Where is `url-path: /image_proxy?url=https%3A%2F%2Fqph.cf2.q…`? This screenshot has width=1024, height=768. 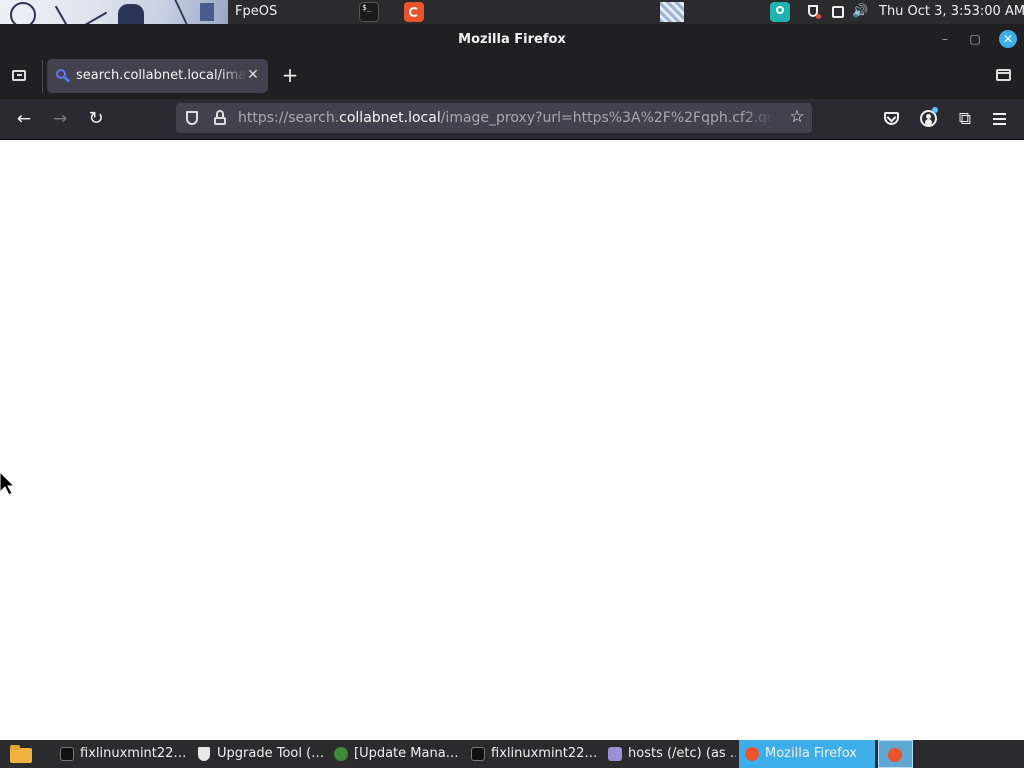 url-path: /image_proxy?url=https%3A%2F%2Fqph.cf2.q… is located at coordinates (607, 118).